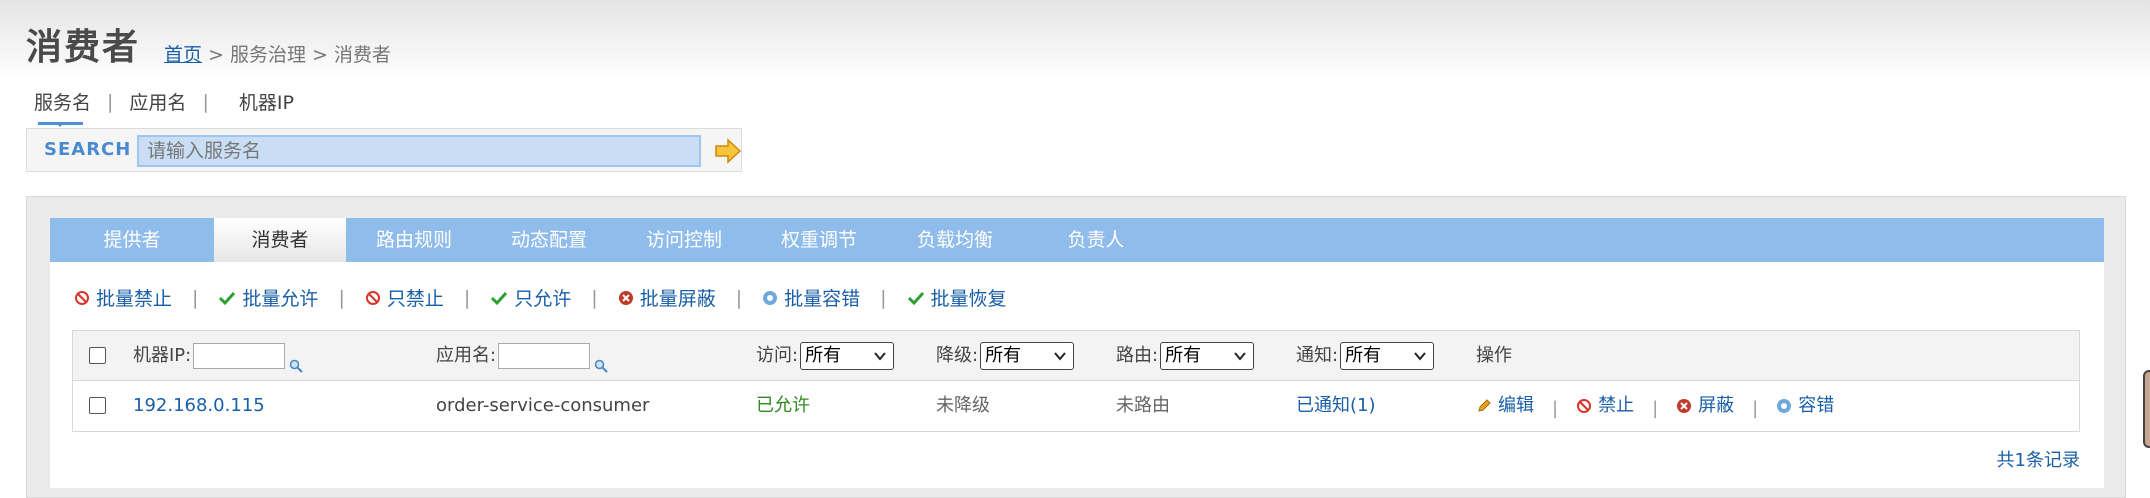 This screenshot has height=498, width=2150. I want to click on forbid-button: 禁止, so click(1605, 406).